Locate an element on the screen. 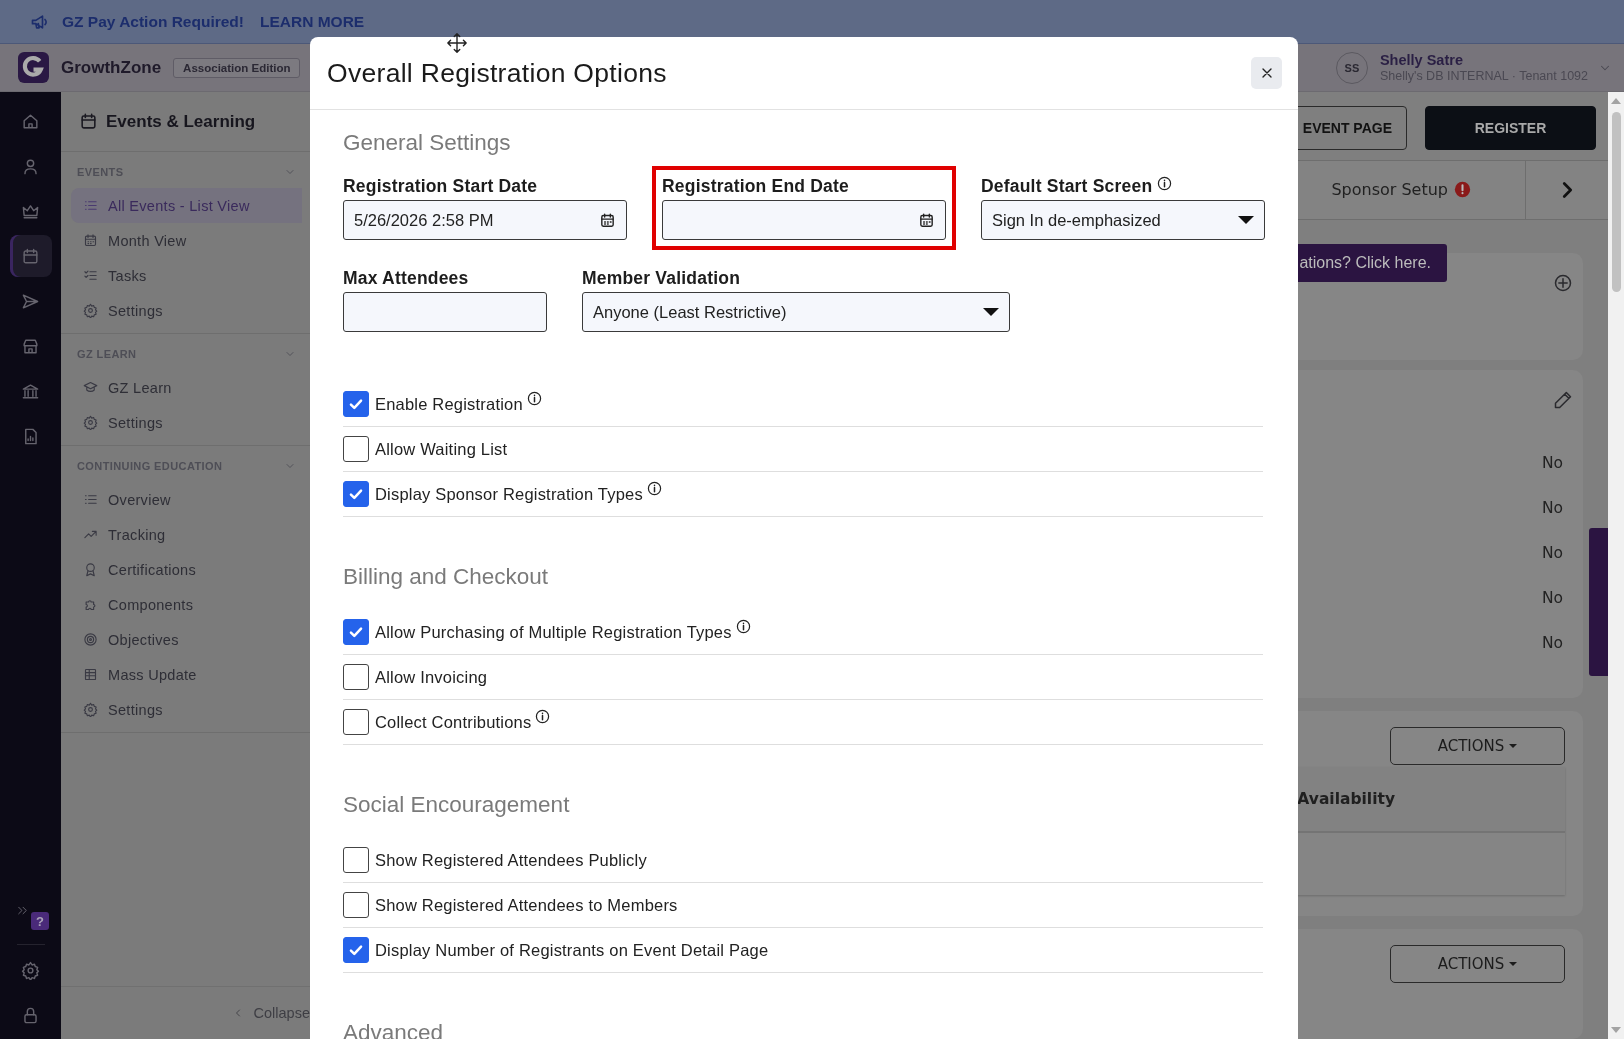 The width and height of the screenshot is (1624, 1039). scroll-thumb is located at coordinates (1616, 202).